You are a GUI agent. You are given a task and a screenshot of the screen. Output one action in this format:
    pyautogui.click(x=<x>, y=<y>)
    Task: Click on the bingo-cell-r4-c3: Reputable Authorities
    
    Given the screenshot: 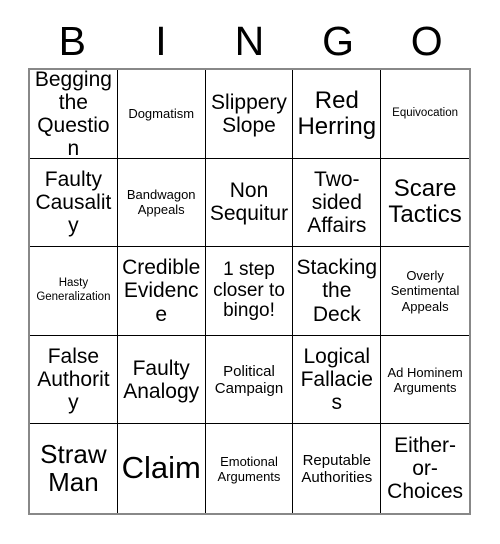 What is the action you would take?
    pyautogui.click(x=337, y=468)
    